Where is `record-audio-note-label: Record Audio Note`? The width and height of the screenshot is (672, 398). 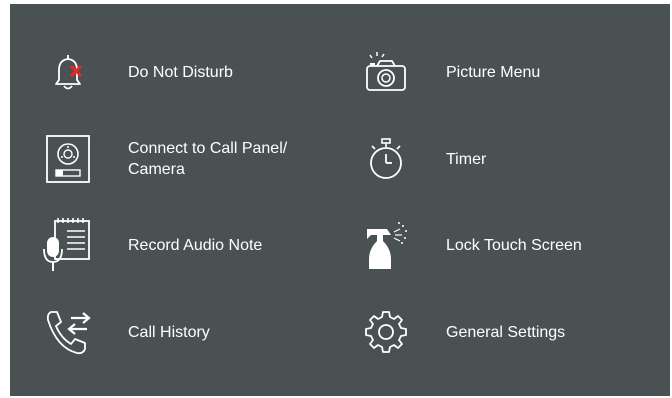 record-audio-note-label: Record Audio Note is located at coordinates (195, 245).